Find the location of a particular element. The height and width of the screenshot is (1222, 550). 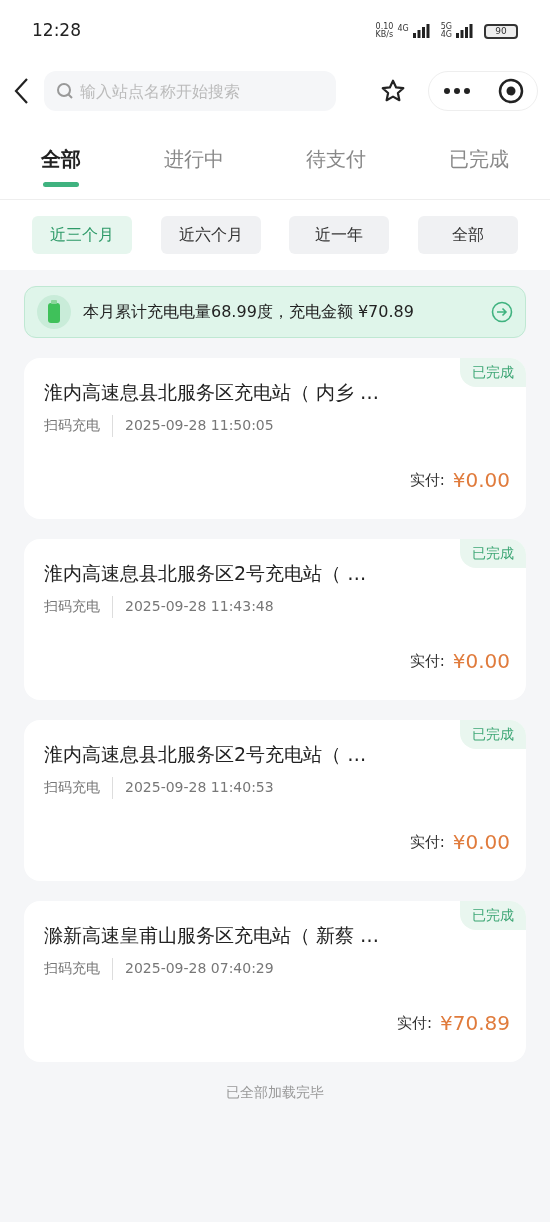

tab: 全部 is located at coordinates (61, 165).